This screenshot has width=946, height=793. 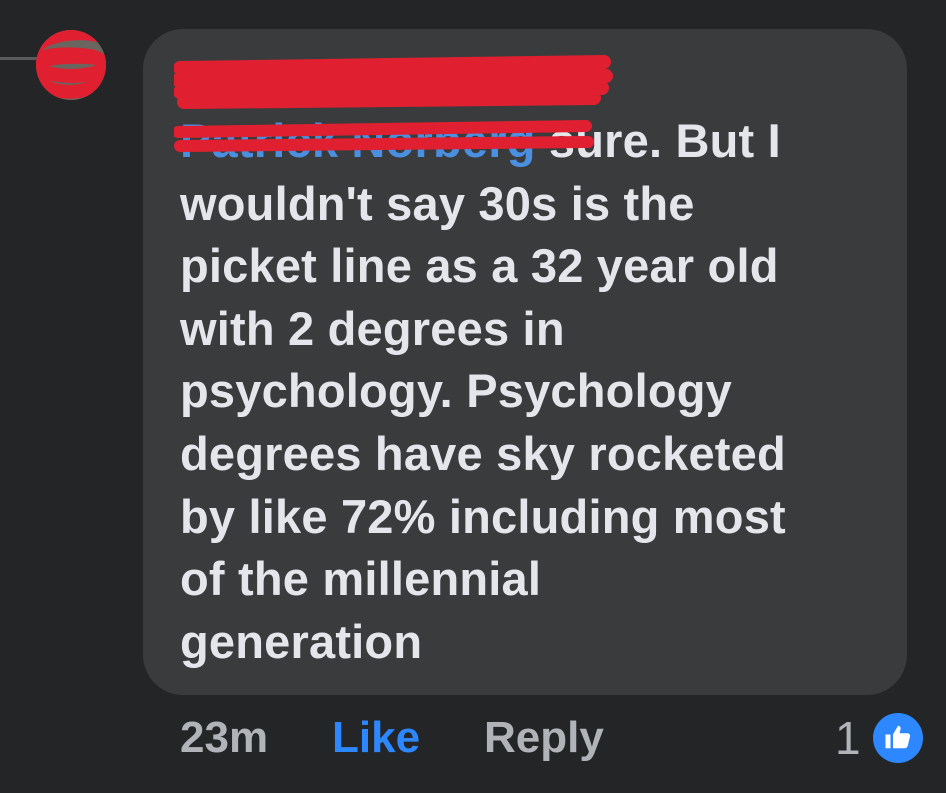 I want to click on reply-button: Reply, so click(x=544, y=738).